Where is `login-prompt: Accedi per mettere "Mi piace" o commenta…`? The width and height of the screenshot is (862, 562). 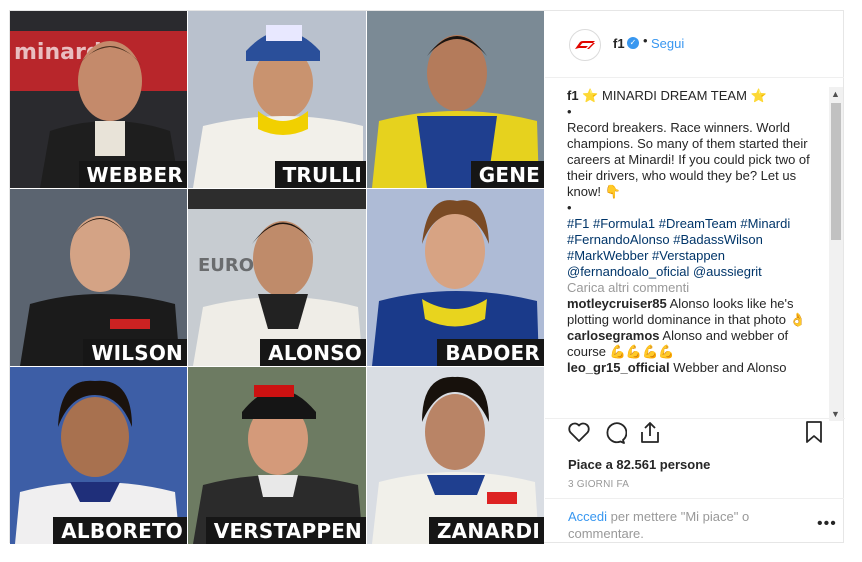
login-prompt: Accedi per mettere "Mi piace" o commenta… is located at coordinates (659, 525).